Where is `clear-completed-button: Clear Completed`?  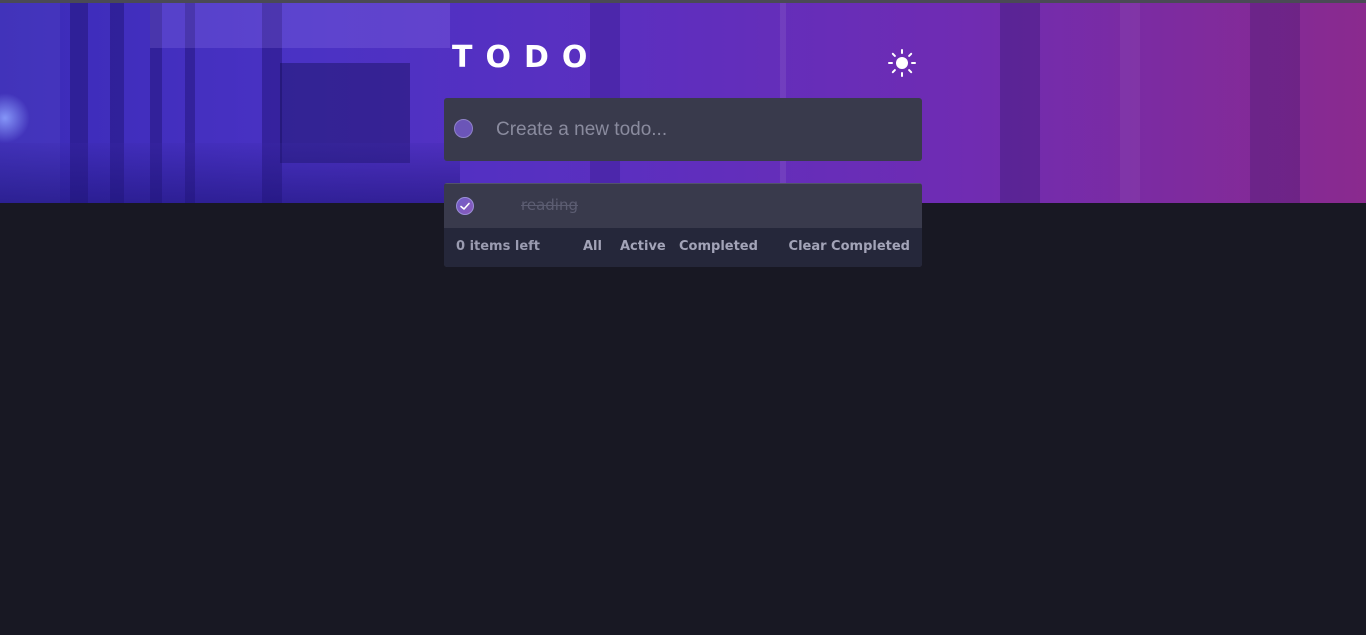
clear-completed-button: Clear Completed is located at coordinates (849, 246).